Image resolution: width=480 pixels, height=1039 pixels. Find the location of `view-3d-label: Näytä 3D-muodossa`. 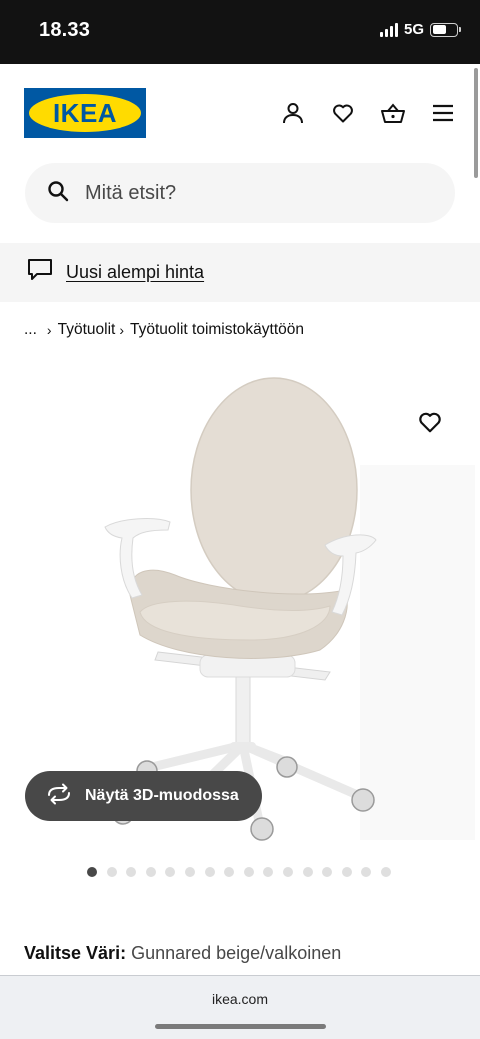

view-3d-label: Näytä 3D-muodossa is located at coordinates (162, 795).